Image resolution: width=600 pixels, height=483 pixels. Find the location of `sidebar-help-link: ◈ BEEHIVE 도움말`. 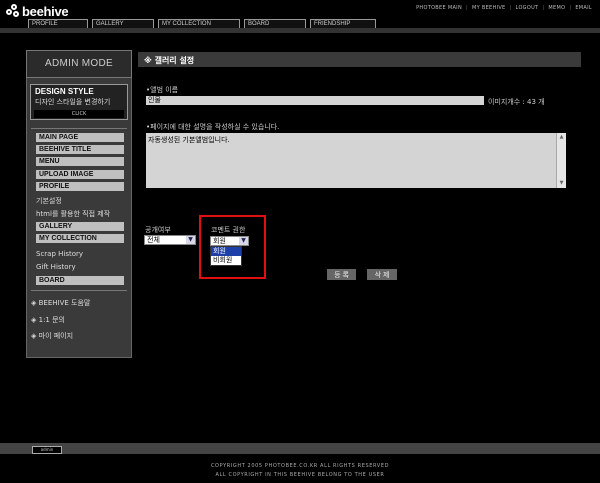

sidebar-help-link: ◈ BEEHIVE 도움말 is located at coordinates (60, 303).